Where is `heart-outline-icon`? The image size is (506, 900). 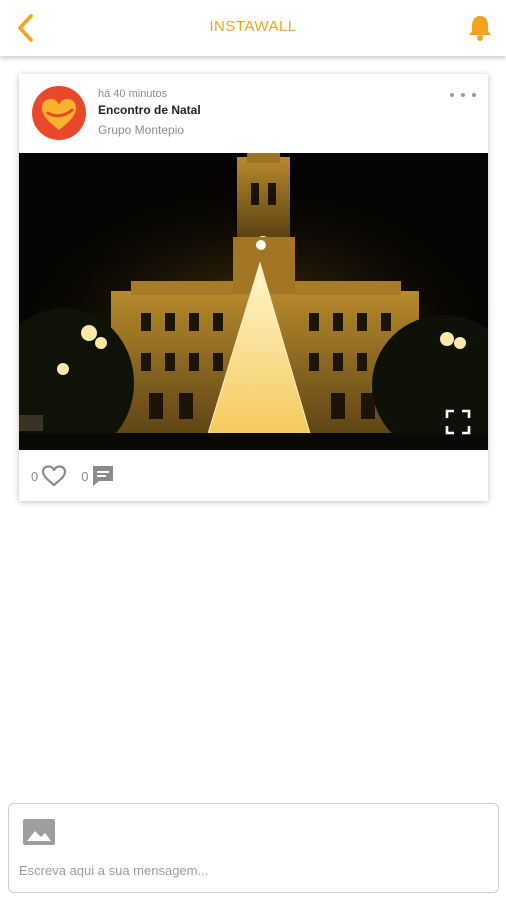 heart-outline-icon is located at coordinates (54, 476).